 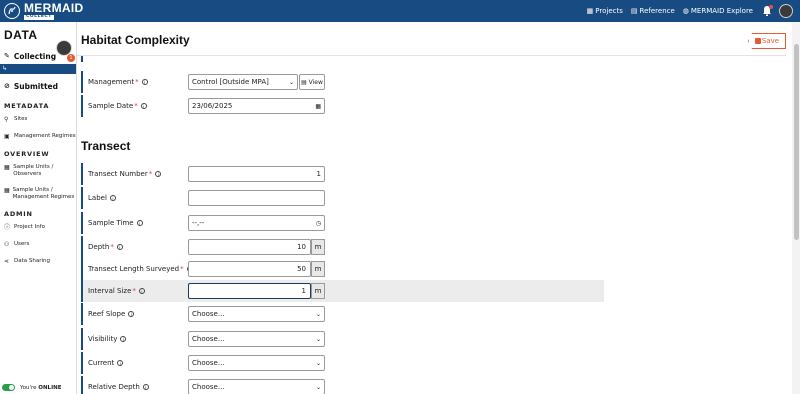 What do you see at coordinates (342, 339) in the screenshot?
I see `visibility-row: Visibility i Choose... ⌄` at bounding box center [342, 339].